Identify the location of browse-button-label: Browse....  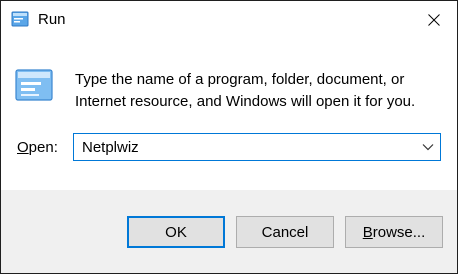
(394, 232).